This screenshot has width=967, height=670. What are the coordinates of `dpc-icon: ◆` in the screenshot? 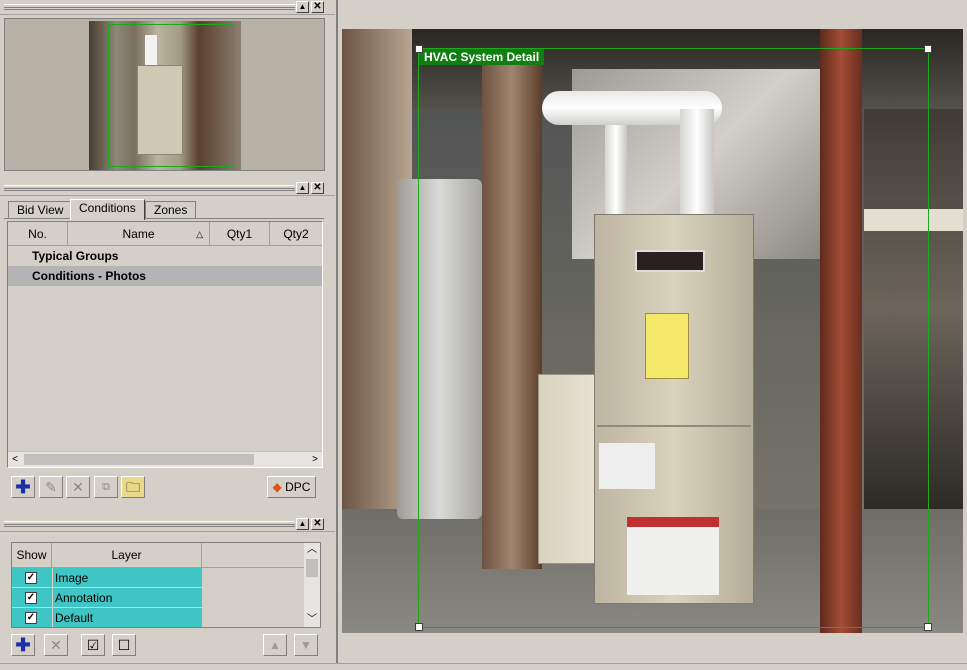 It's located at (277, 487).